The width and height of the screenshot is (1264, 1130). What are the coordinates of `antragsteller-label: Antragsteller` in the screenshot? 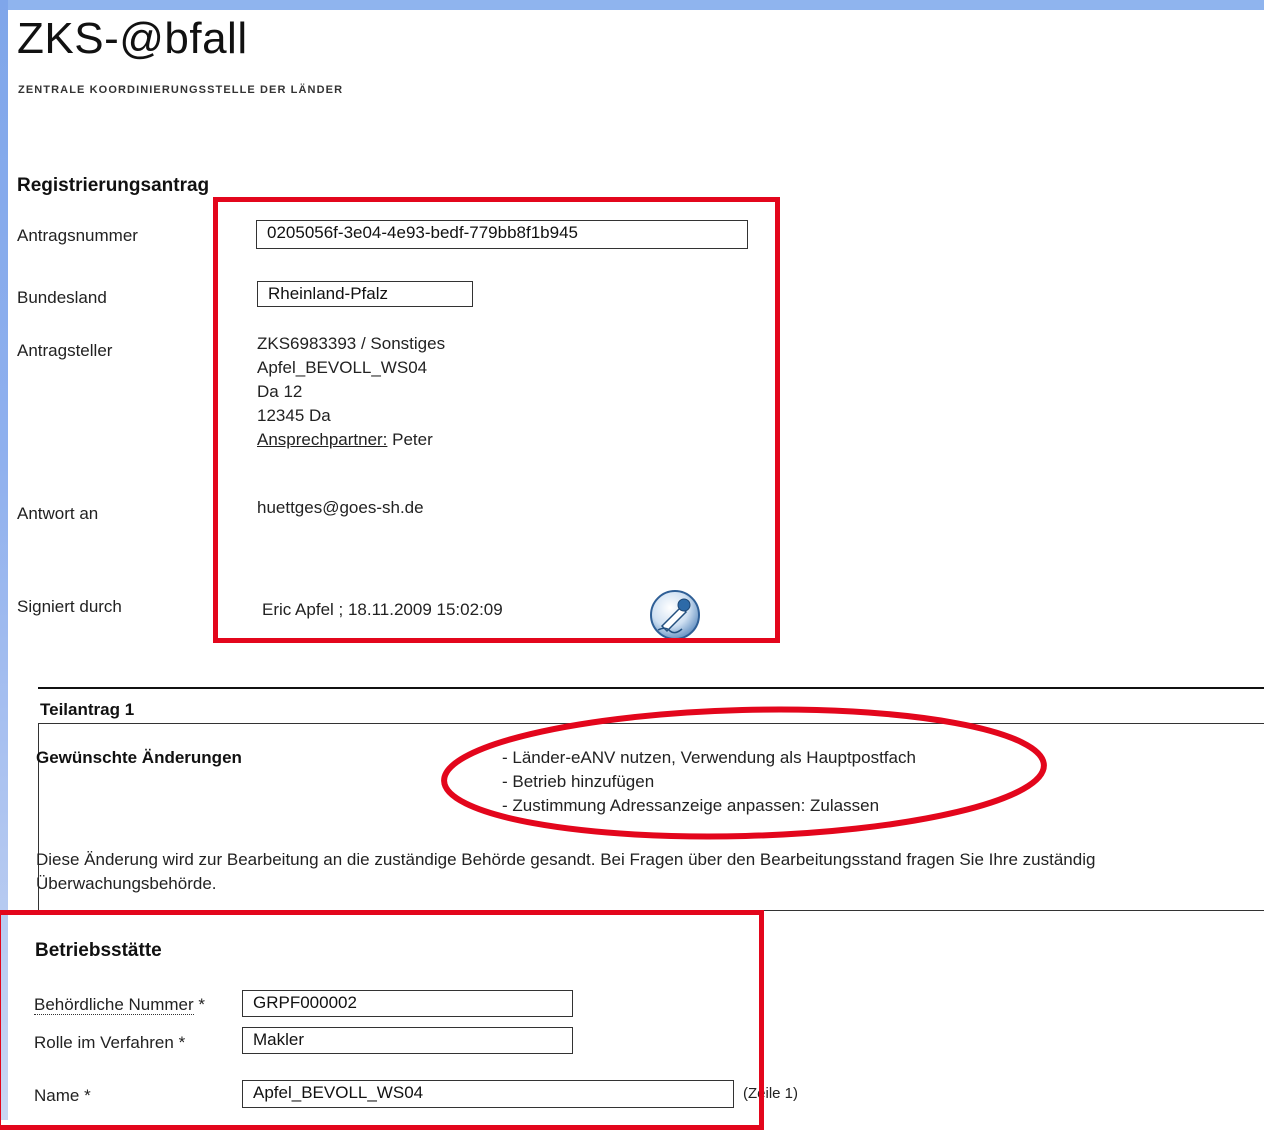 It's located at (65, 350).